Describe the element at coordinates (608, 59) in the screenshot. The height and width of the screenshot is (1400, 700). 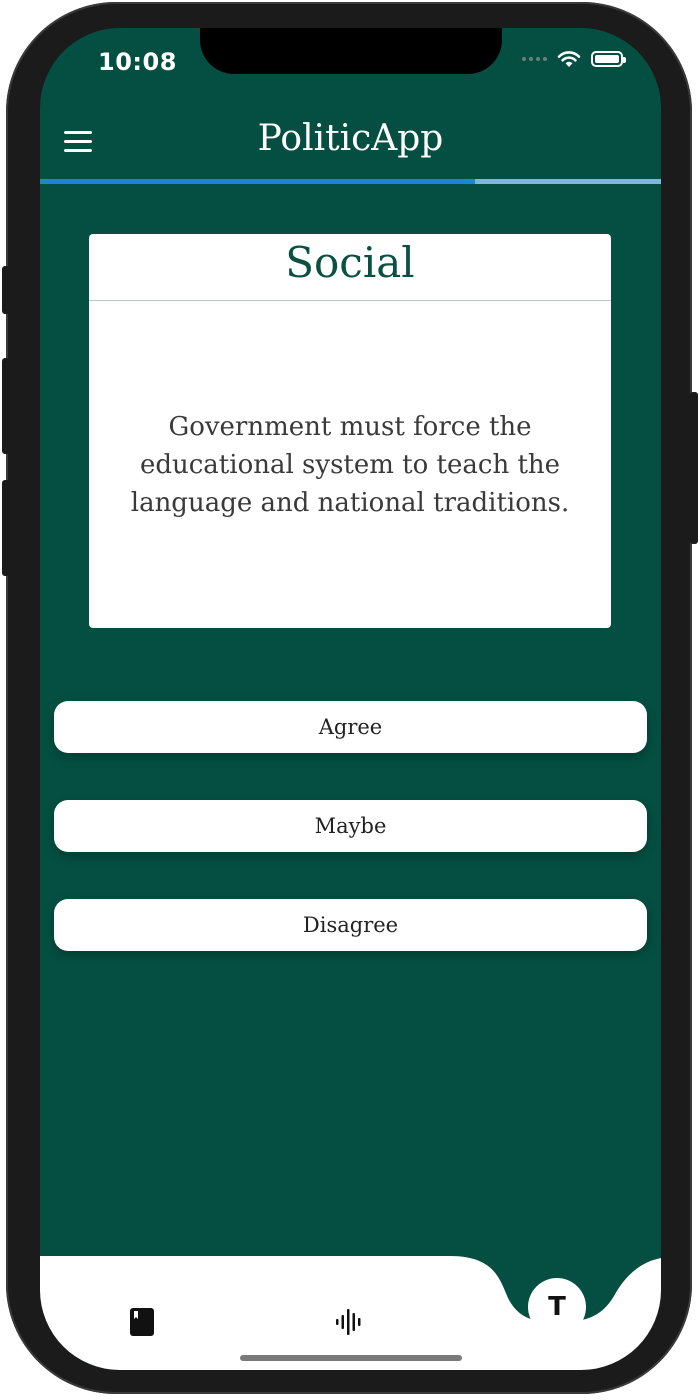
I see `battery-icon` at that location.